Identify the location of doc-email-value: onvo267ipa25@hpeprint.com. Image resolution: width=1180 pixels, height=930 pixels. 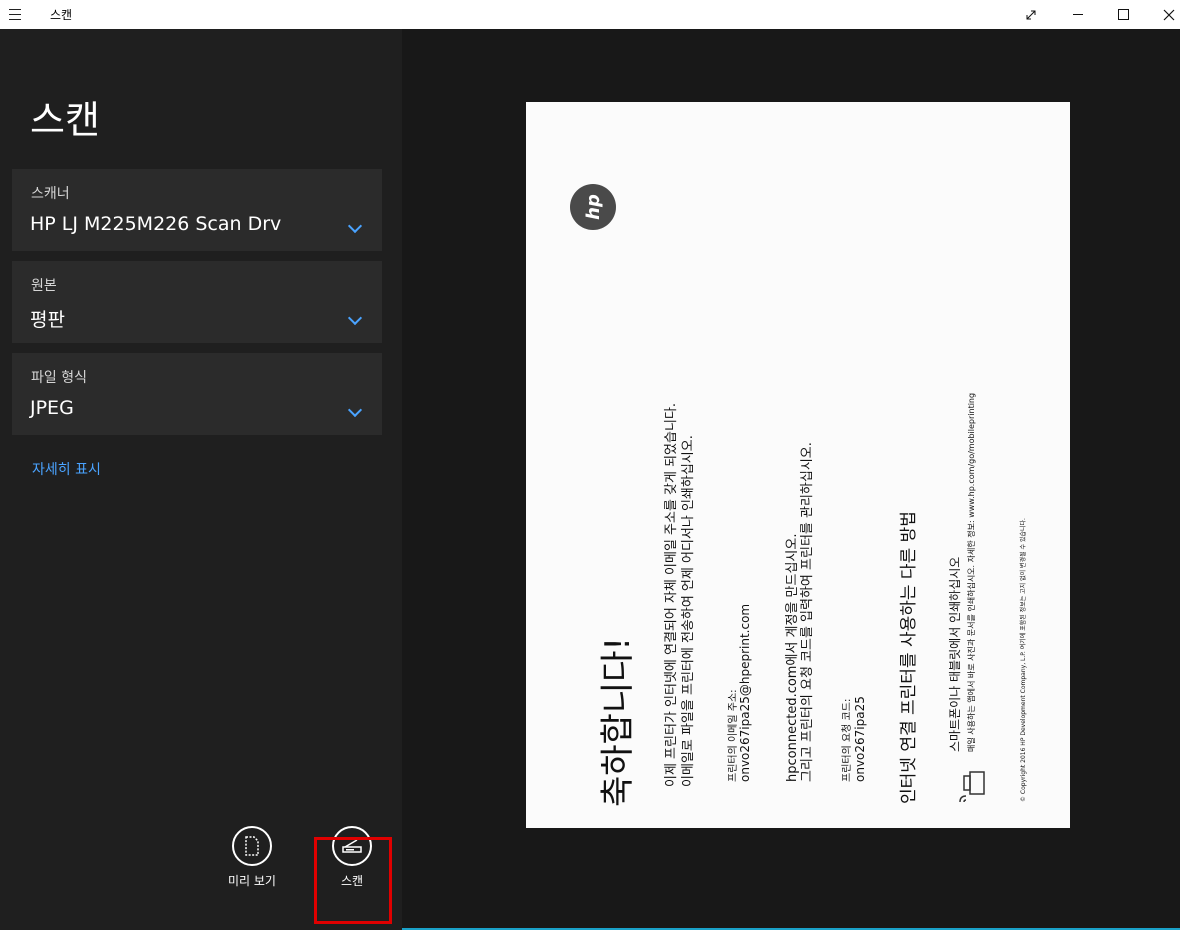
(745, 692).